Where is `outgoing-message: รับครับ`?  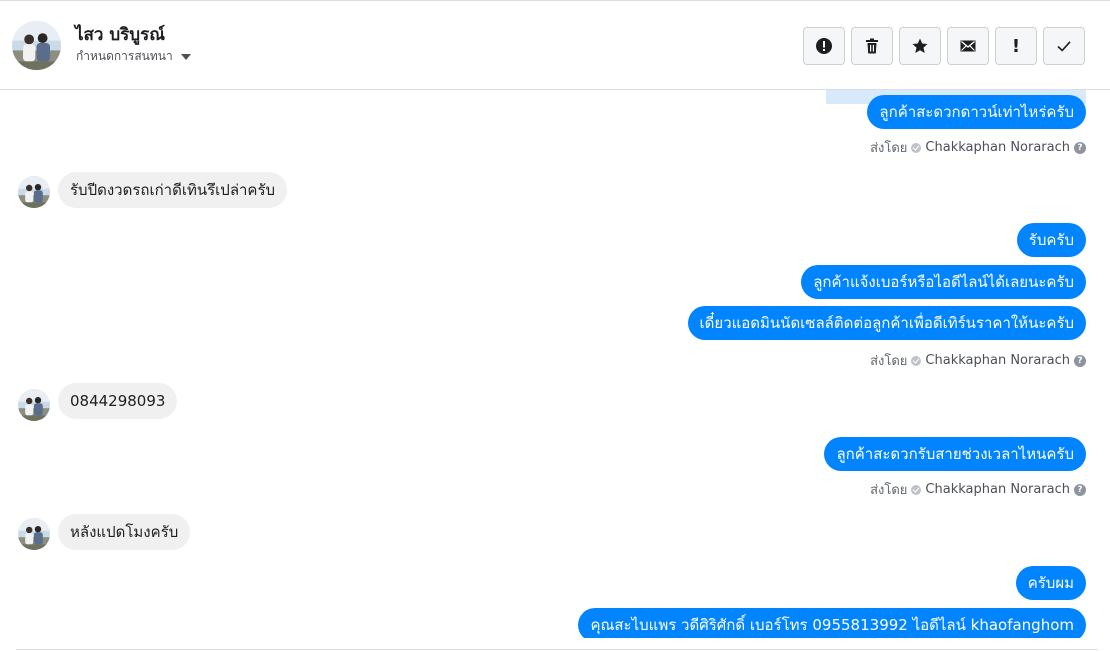
outgoing-message: รับครับ is located at coordinates (1051, 240).